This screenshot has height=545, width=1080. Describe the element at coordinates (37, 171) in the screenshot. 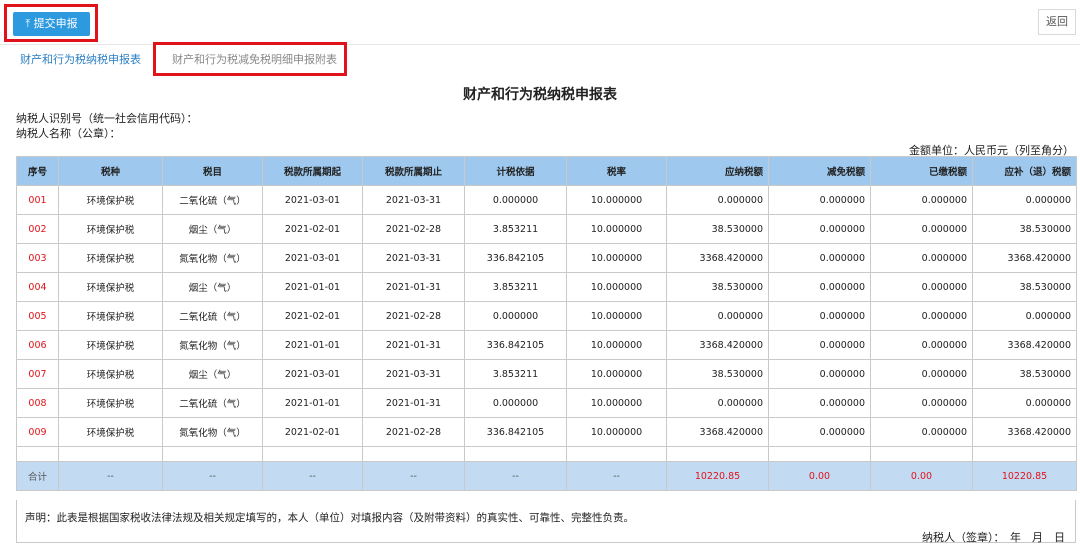

I see `col-header: 序号` at that location.